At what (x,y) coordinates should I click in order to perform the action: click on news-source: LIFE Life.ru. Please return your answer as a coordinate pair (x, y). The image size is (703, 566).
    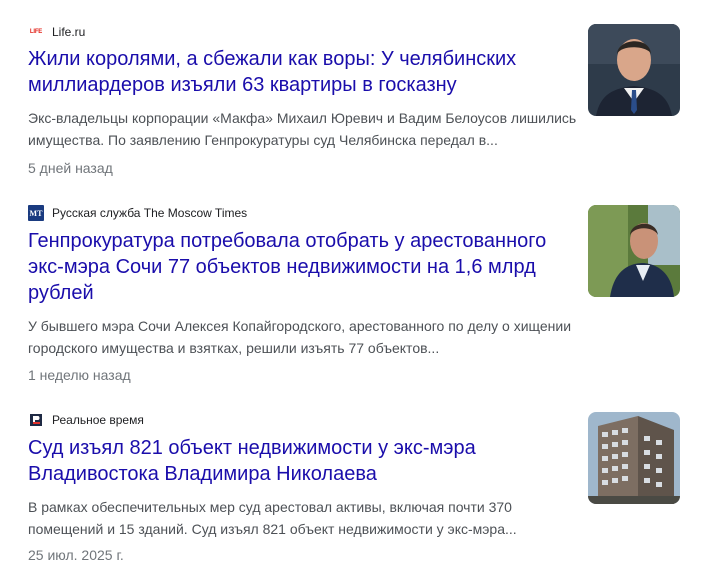
    Looking at the image, I should click on (56, 32).